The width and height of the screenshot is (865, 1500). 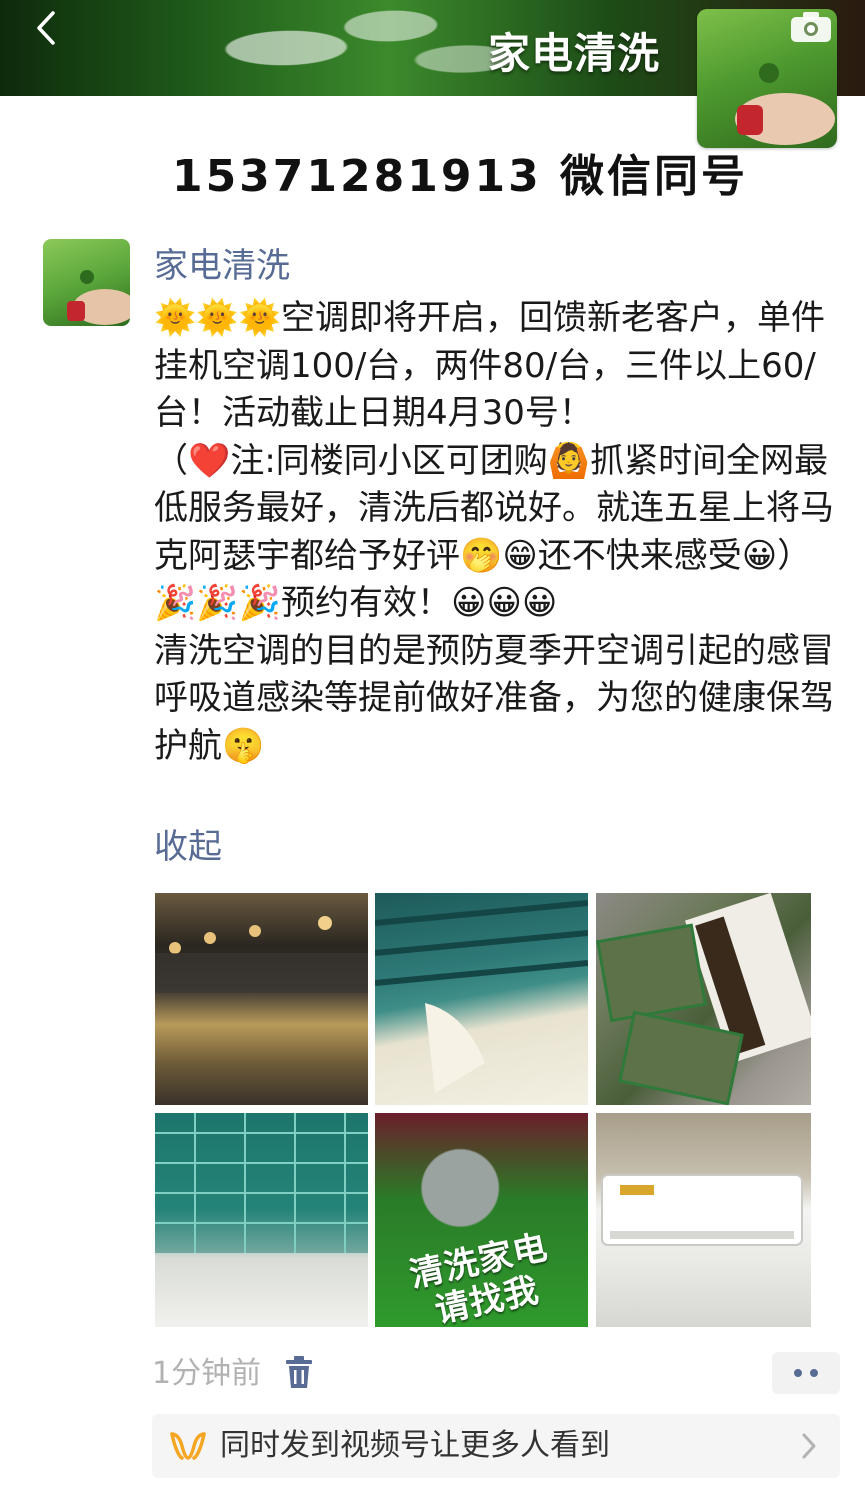 I want to click on ac-filter-grille-photo, so click(x=261, y=1220).